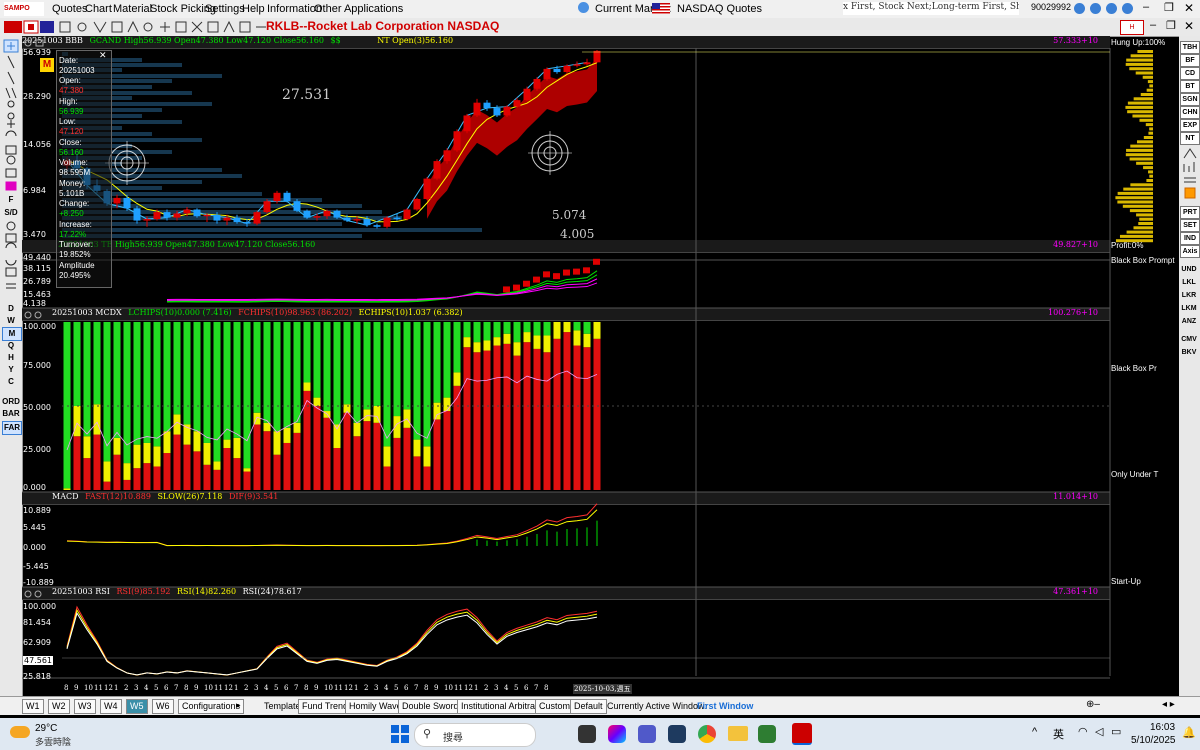 Image resolution: width=1200 pixels, height=750 pixels. What do you see at coordinates (1189, 321) in the screenshot?
I see `right-tool-anz: ANZ` at bounding box center [1189, 321].